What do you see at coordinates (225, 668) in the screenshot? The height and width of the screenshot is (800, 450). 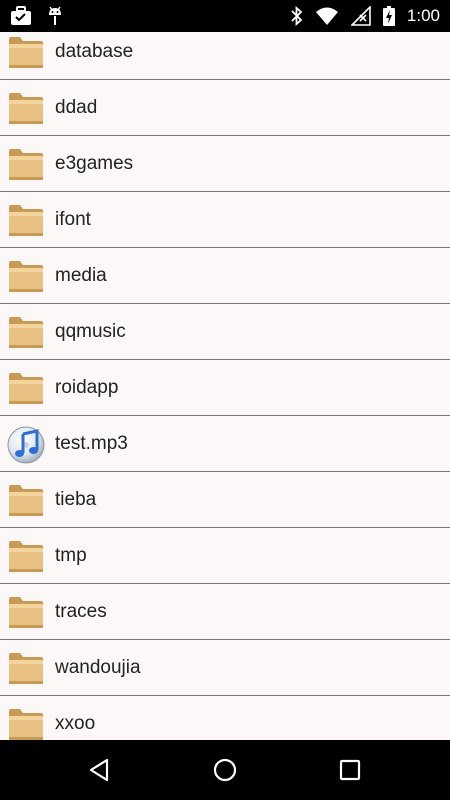 I see `list-item: wandoujia` at bounding box center [225, 668].